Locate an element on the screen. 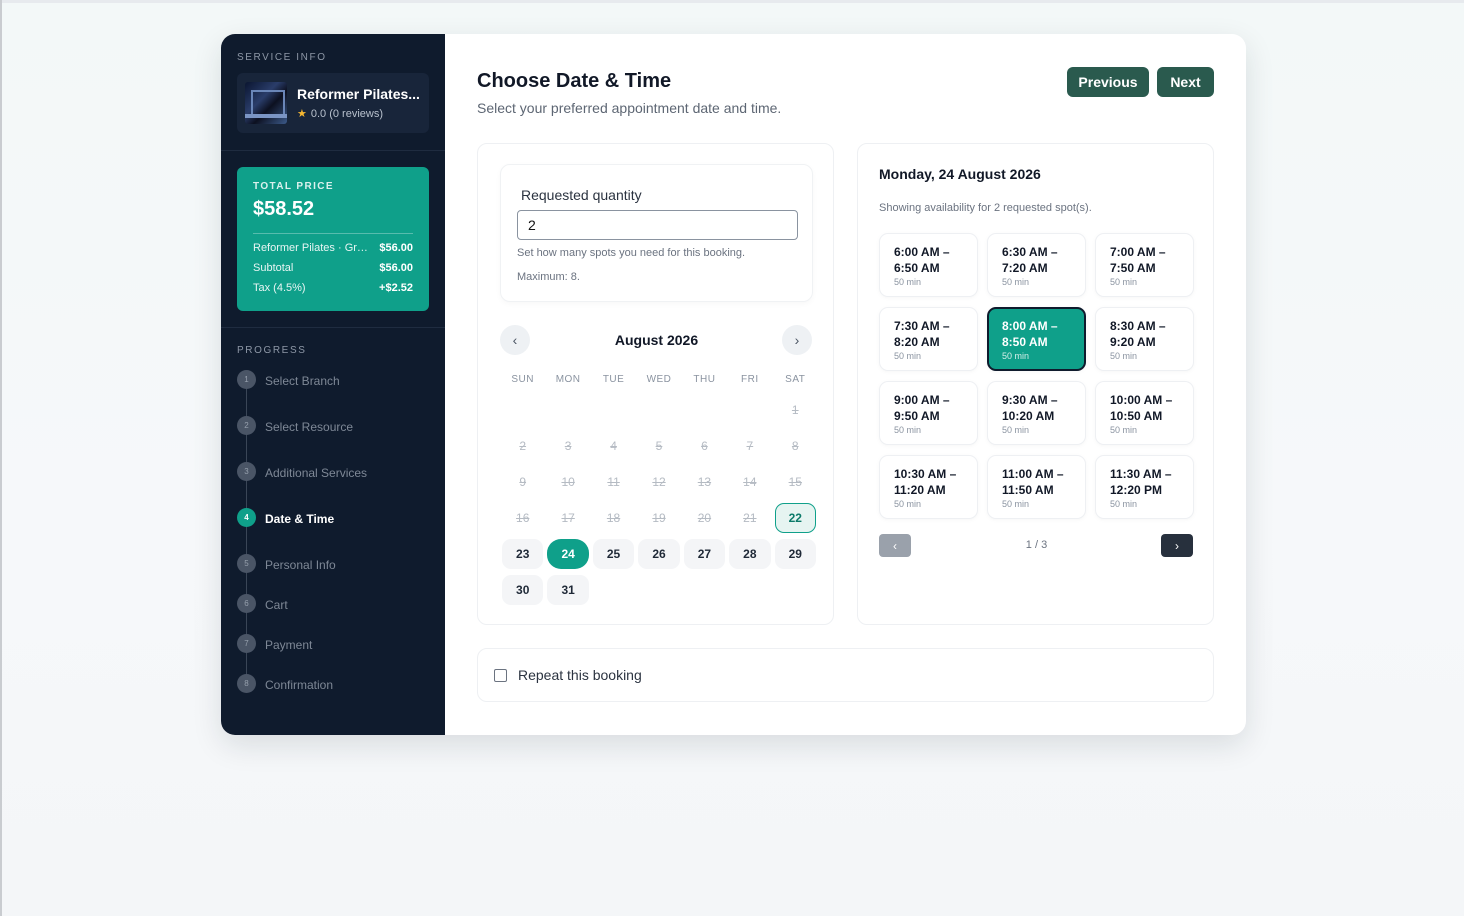 This screenshot has height=916, width=1464. slot-end: 11:50 AM is located at coordinates (1028, 490).